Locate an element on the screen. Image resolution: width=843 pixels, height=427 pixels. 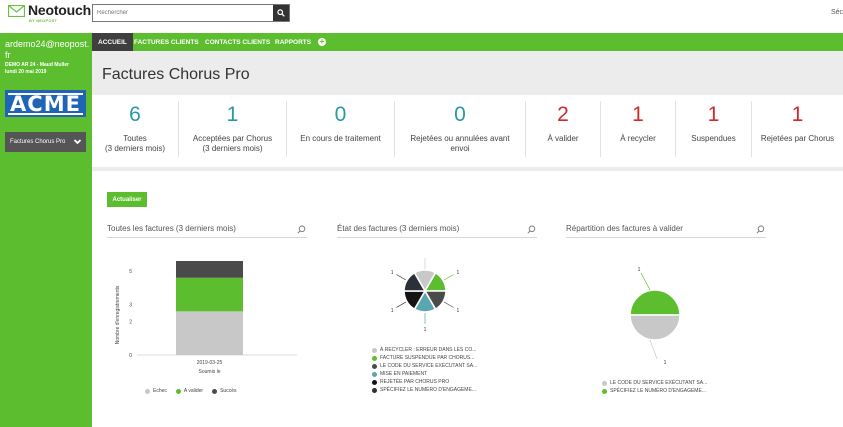
tab-factures-clients: FACTURES CLIENTS is located at coordinates (166, 42).